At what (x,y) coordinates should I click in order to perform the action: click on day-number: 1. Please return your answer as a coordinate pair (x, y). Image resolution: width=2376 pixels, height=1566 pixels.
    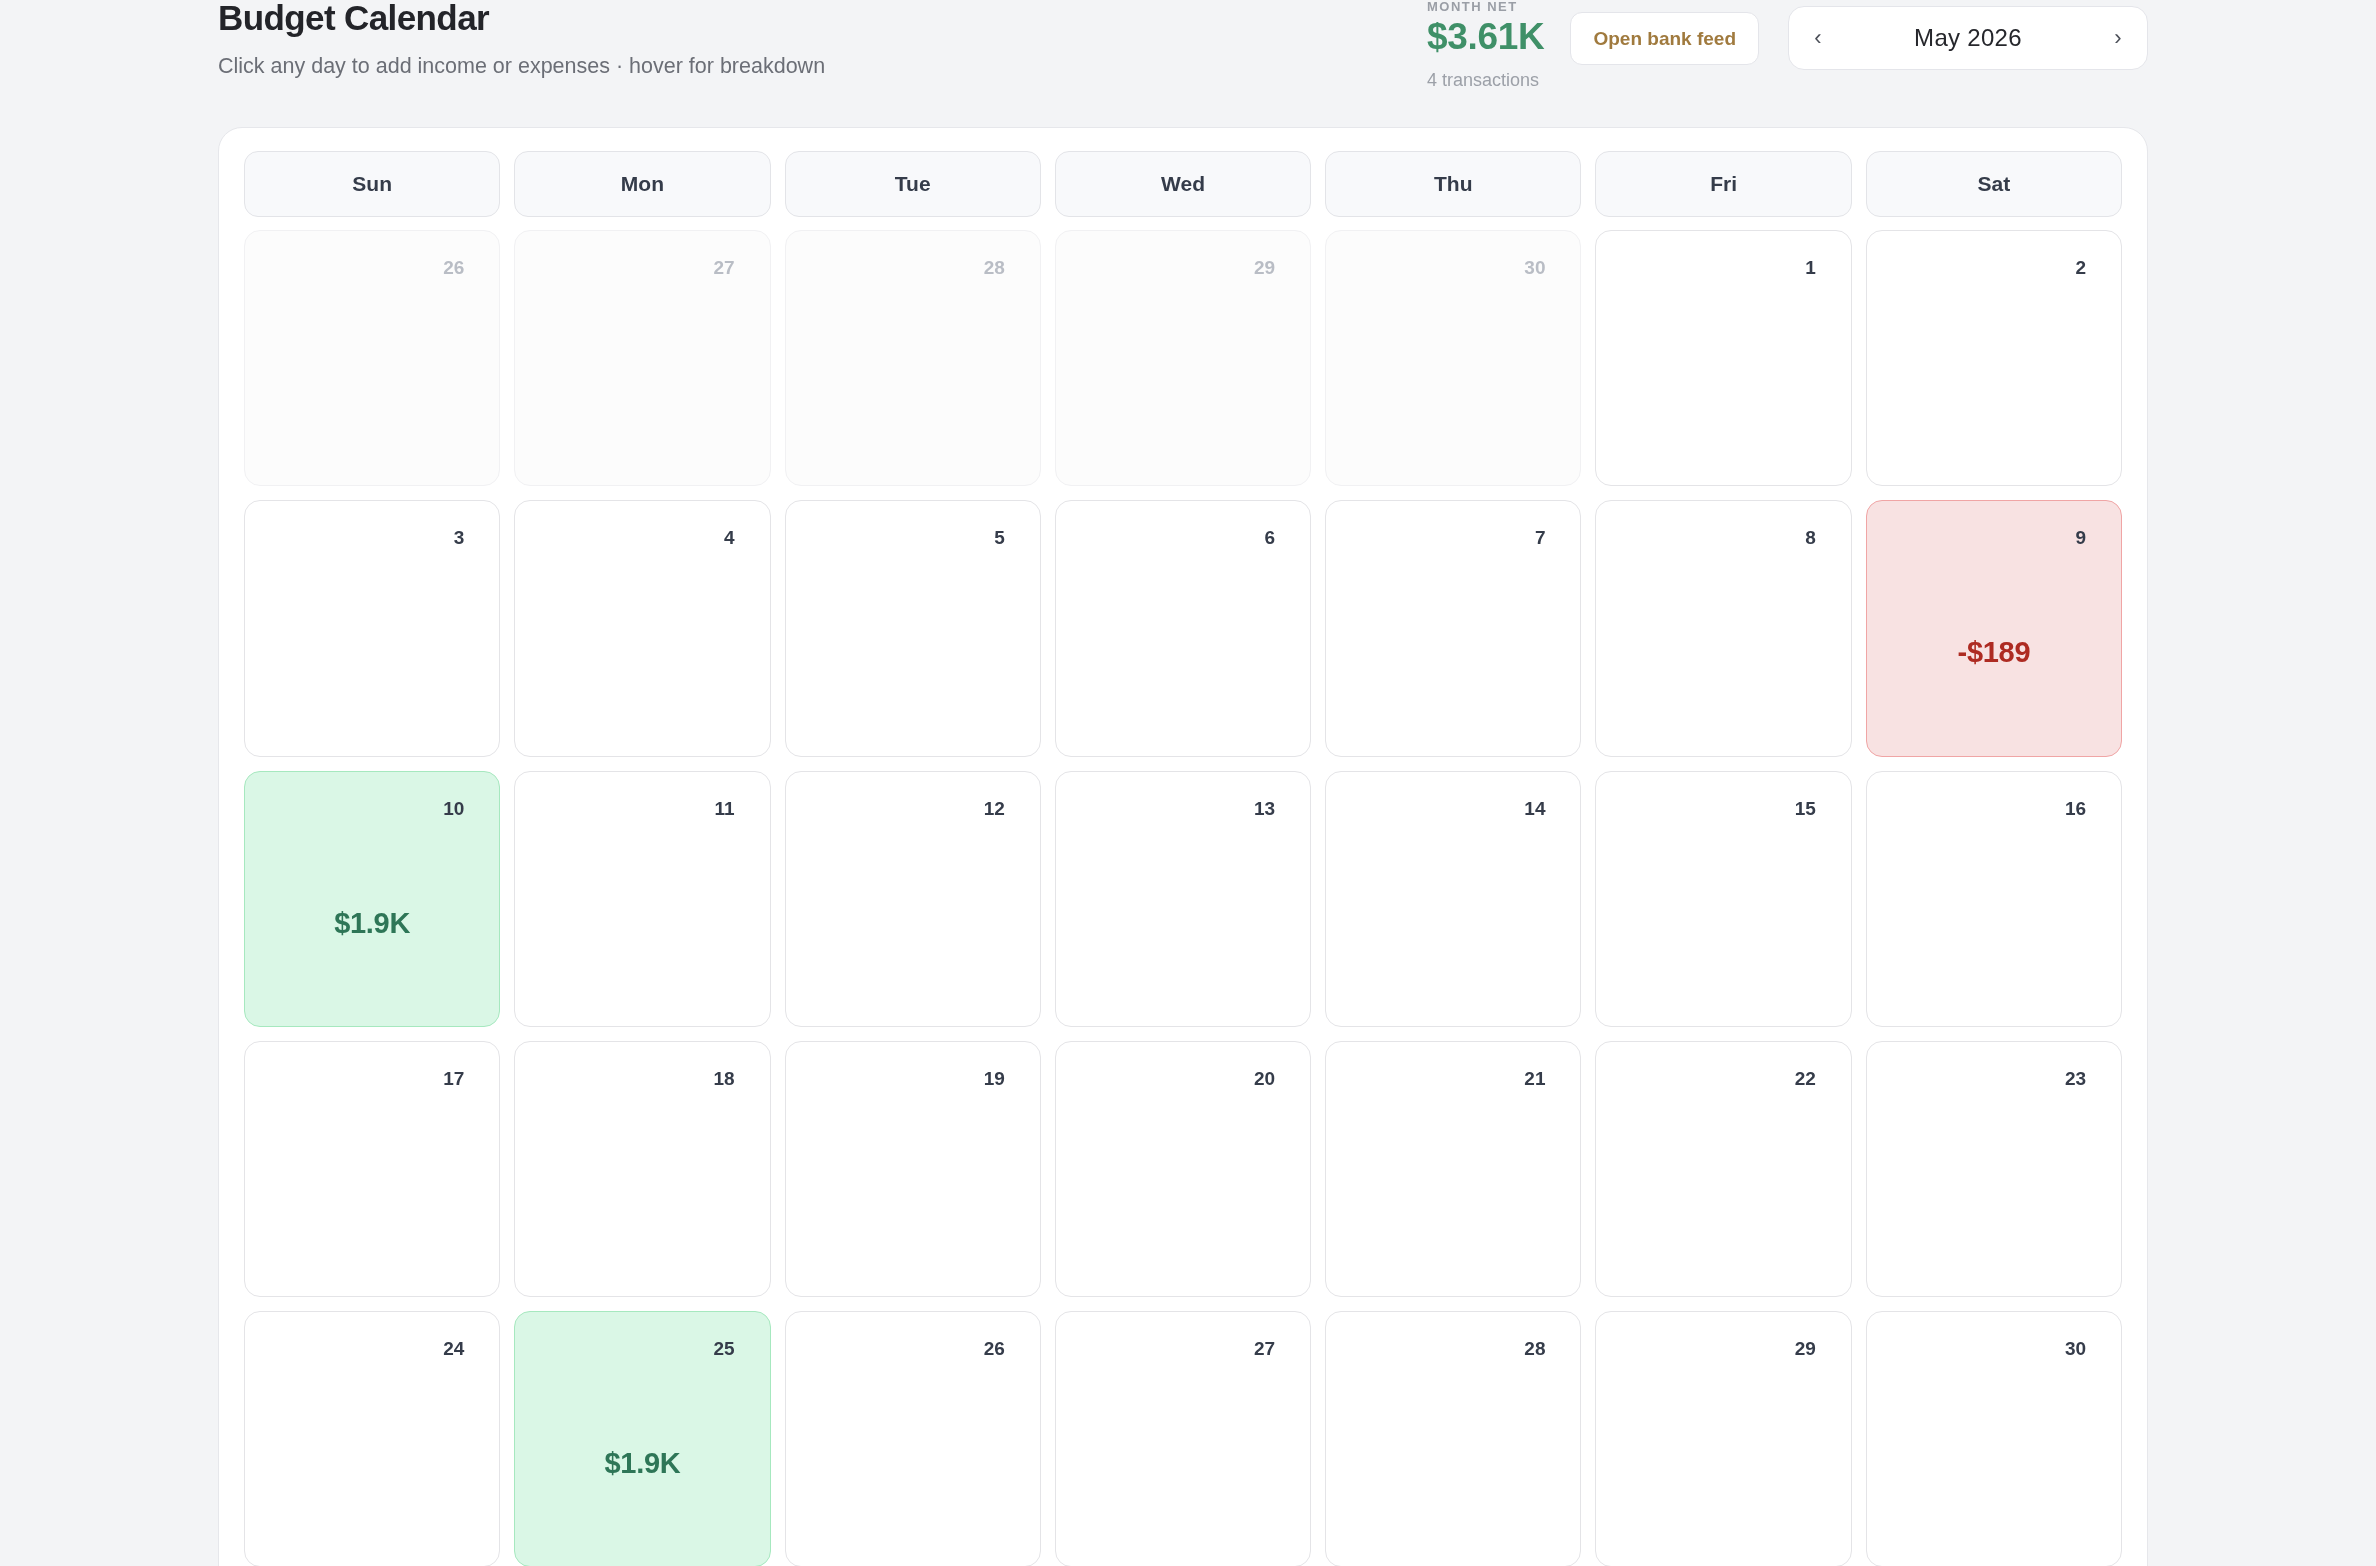
    Looking at the image, I should click on (1810, 268).